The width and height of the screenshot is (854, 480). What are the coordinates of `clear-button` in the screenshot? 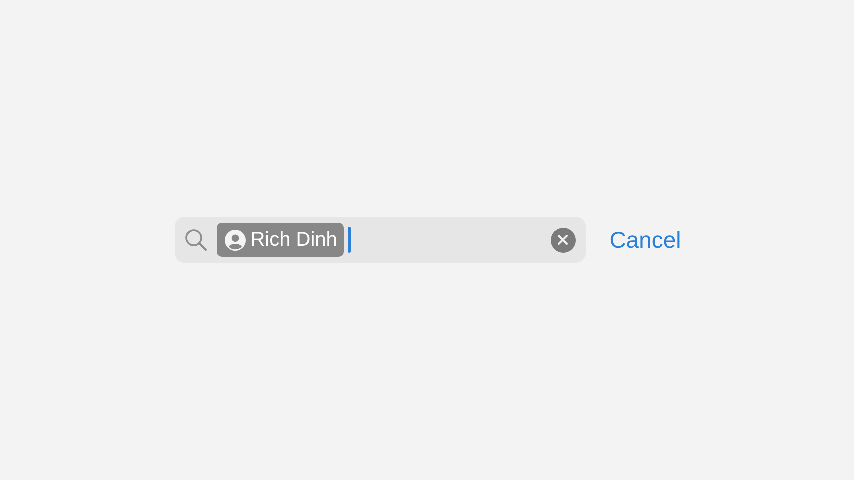 It's located at (563, 240).